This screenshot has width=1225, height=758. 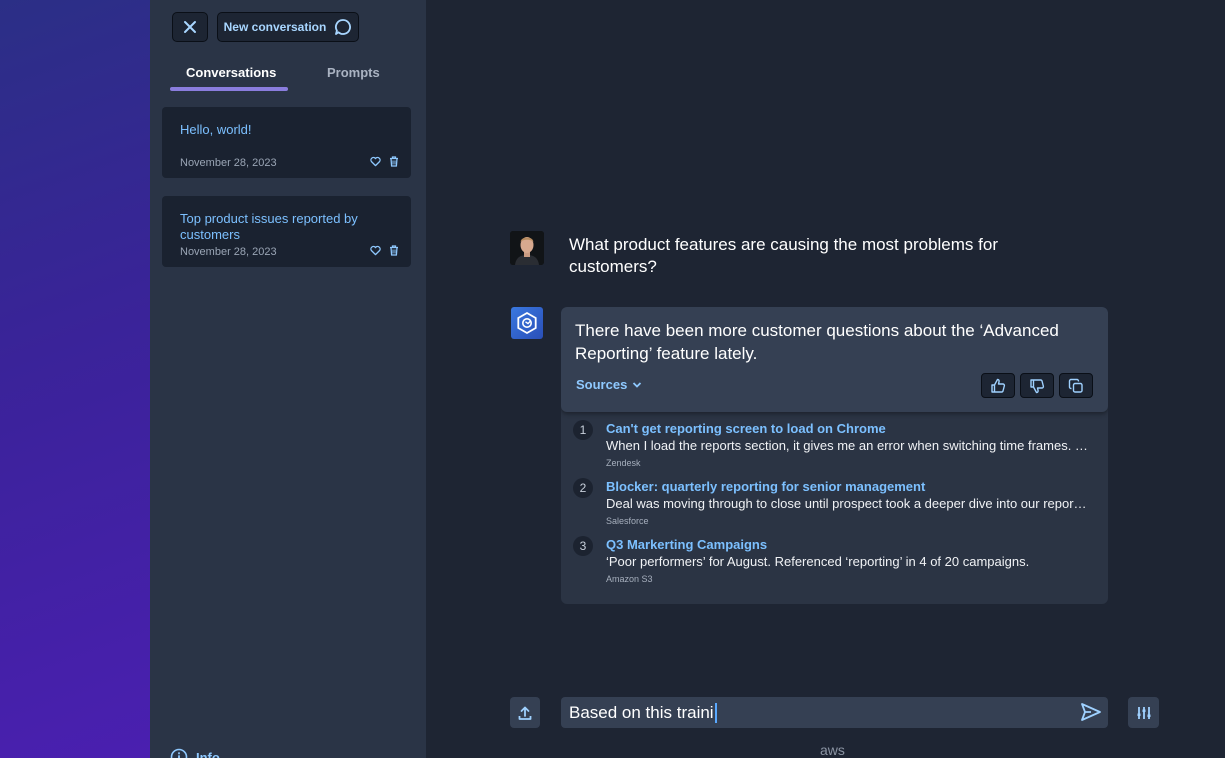 I want to click on source-number: 2, so click(x=583, y=488).